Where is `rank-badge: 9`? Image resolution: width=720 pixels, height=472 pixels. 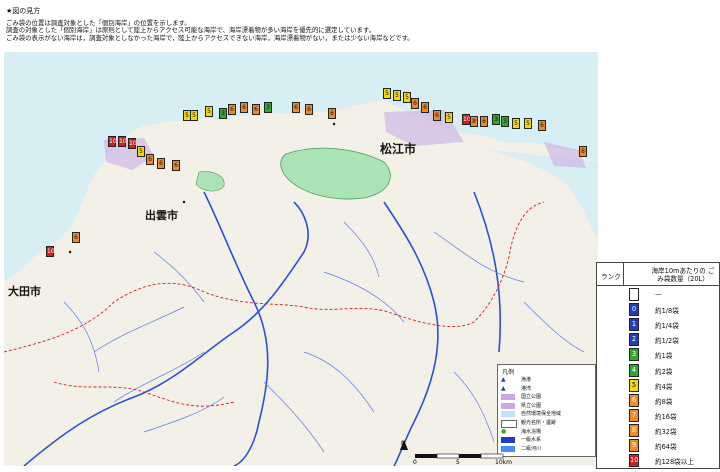
rank-badge: 9 is located at coordinates (634, 445).